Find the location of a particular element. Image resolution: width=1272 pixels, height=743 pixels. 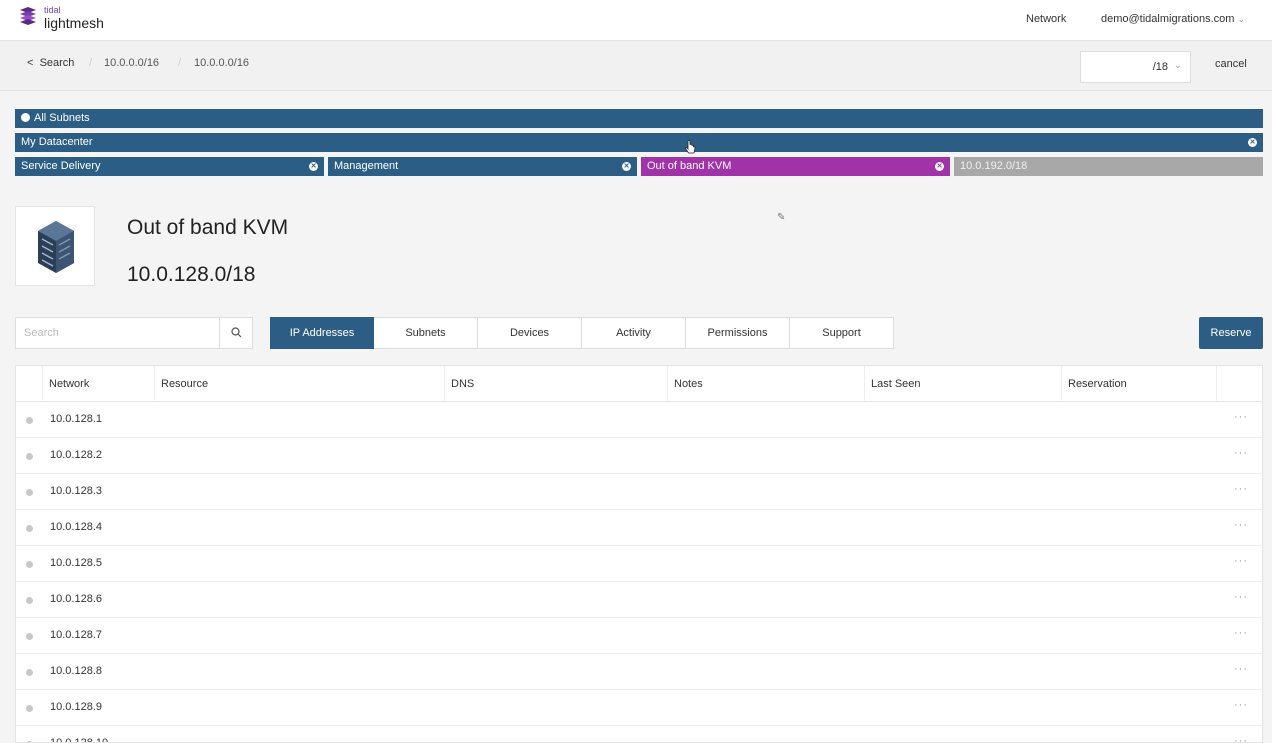

cancel-link: cancel is located at coordinates (1231, 64).